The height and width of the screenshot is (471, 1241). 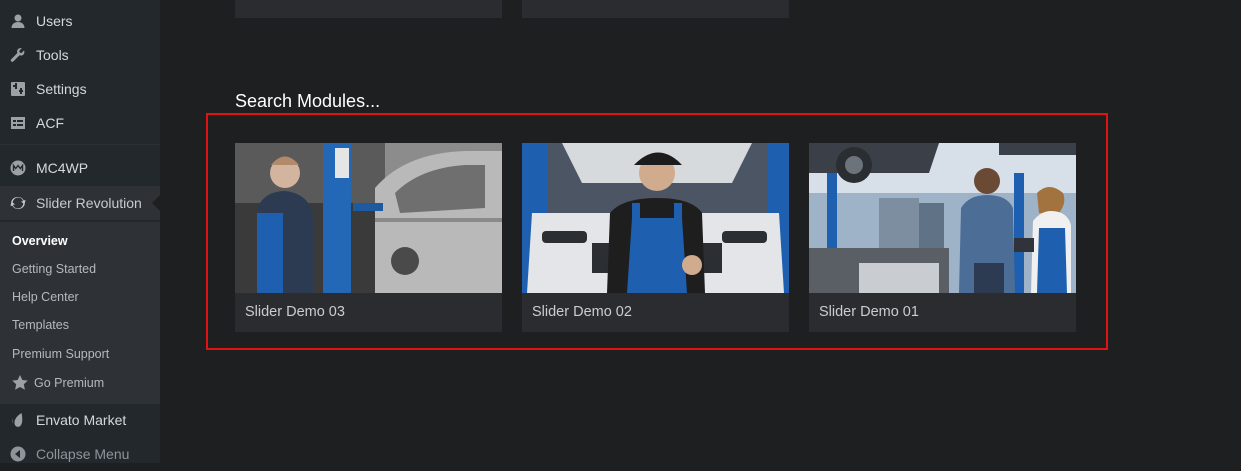 What do you see at coordinates (89, 203) in the screenshot?
I see `sidebar-item-label: Slider Revolution` at bounding box center [89, 203].